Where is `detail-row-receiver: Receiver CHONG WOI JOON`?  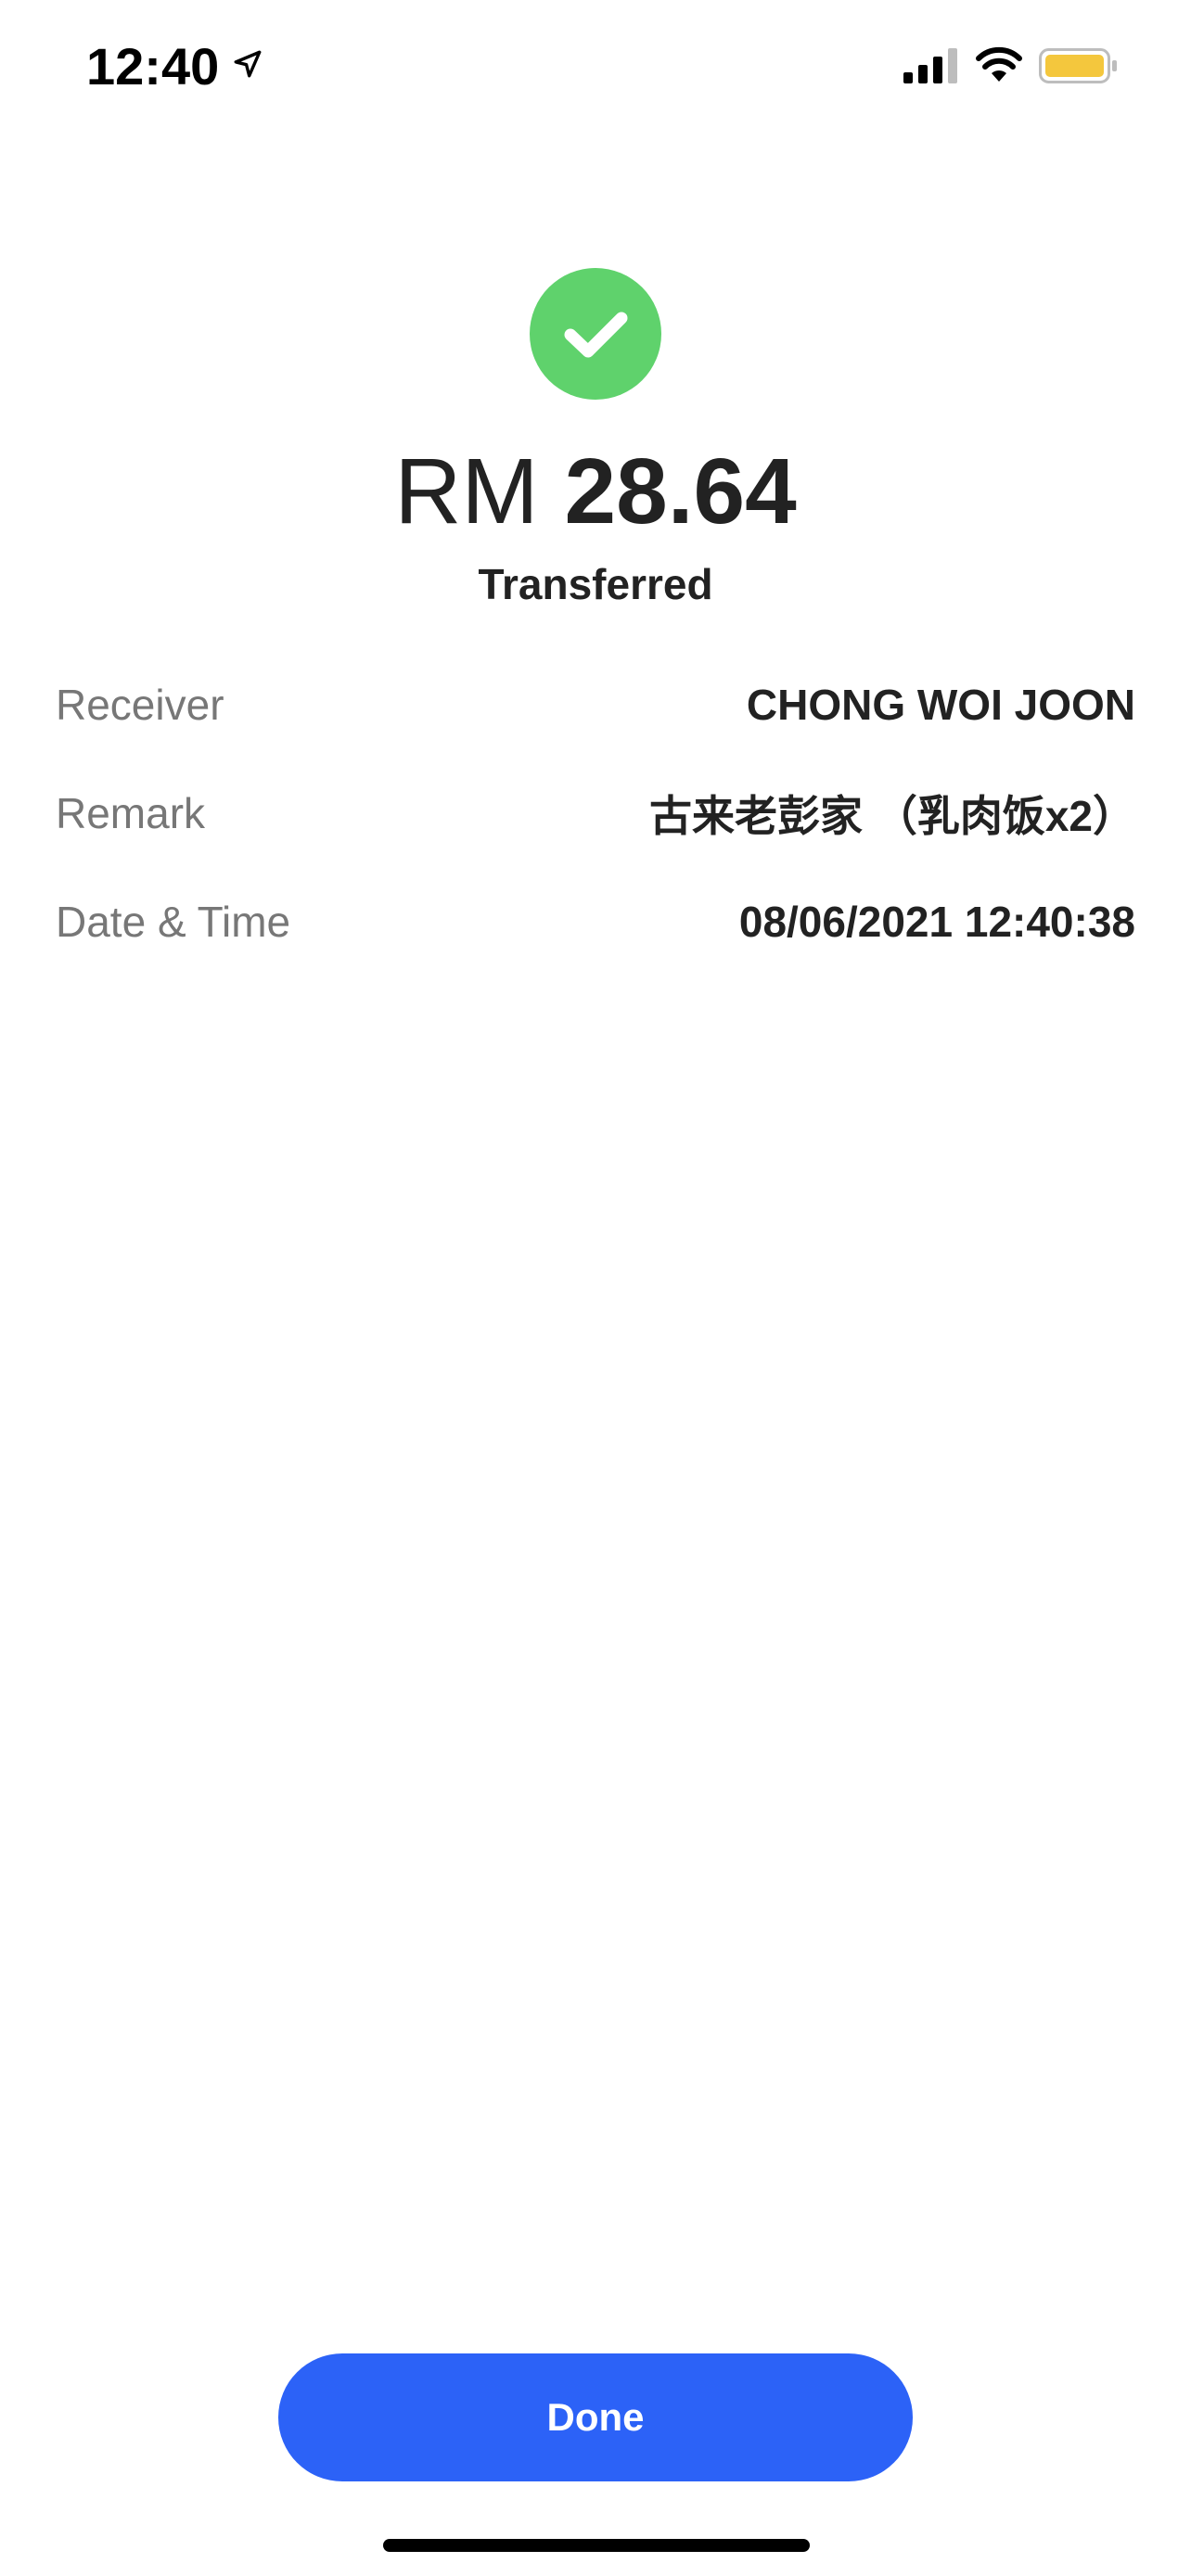 detail-row-receiver: Receiver CHONG WOI JOON is located at coordinates (595, 705).